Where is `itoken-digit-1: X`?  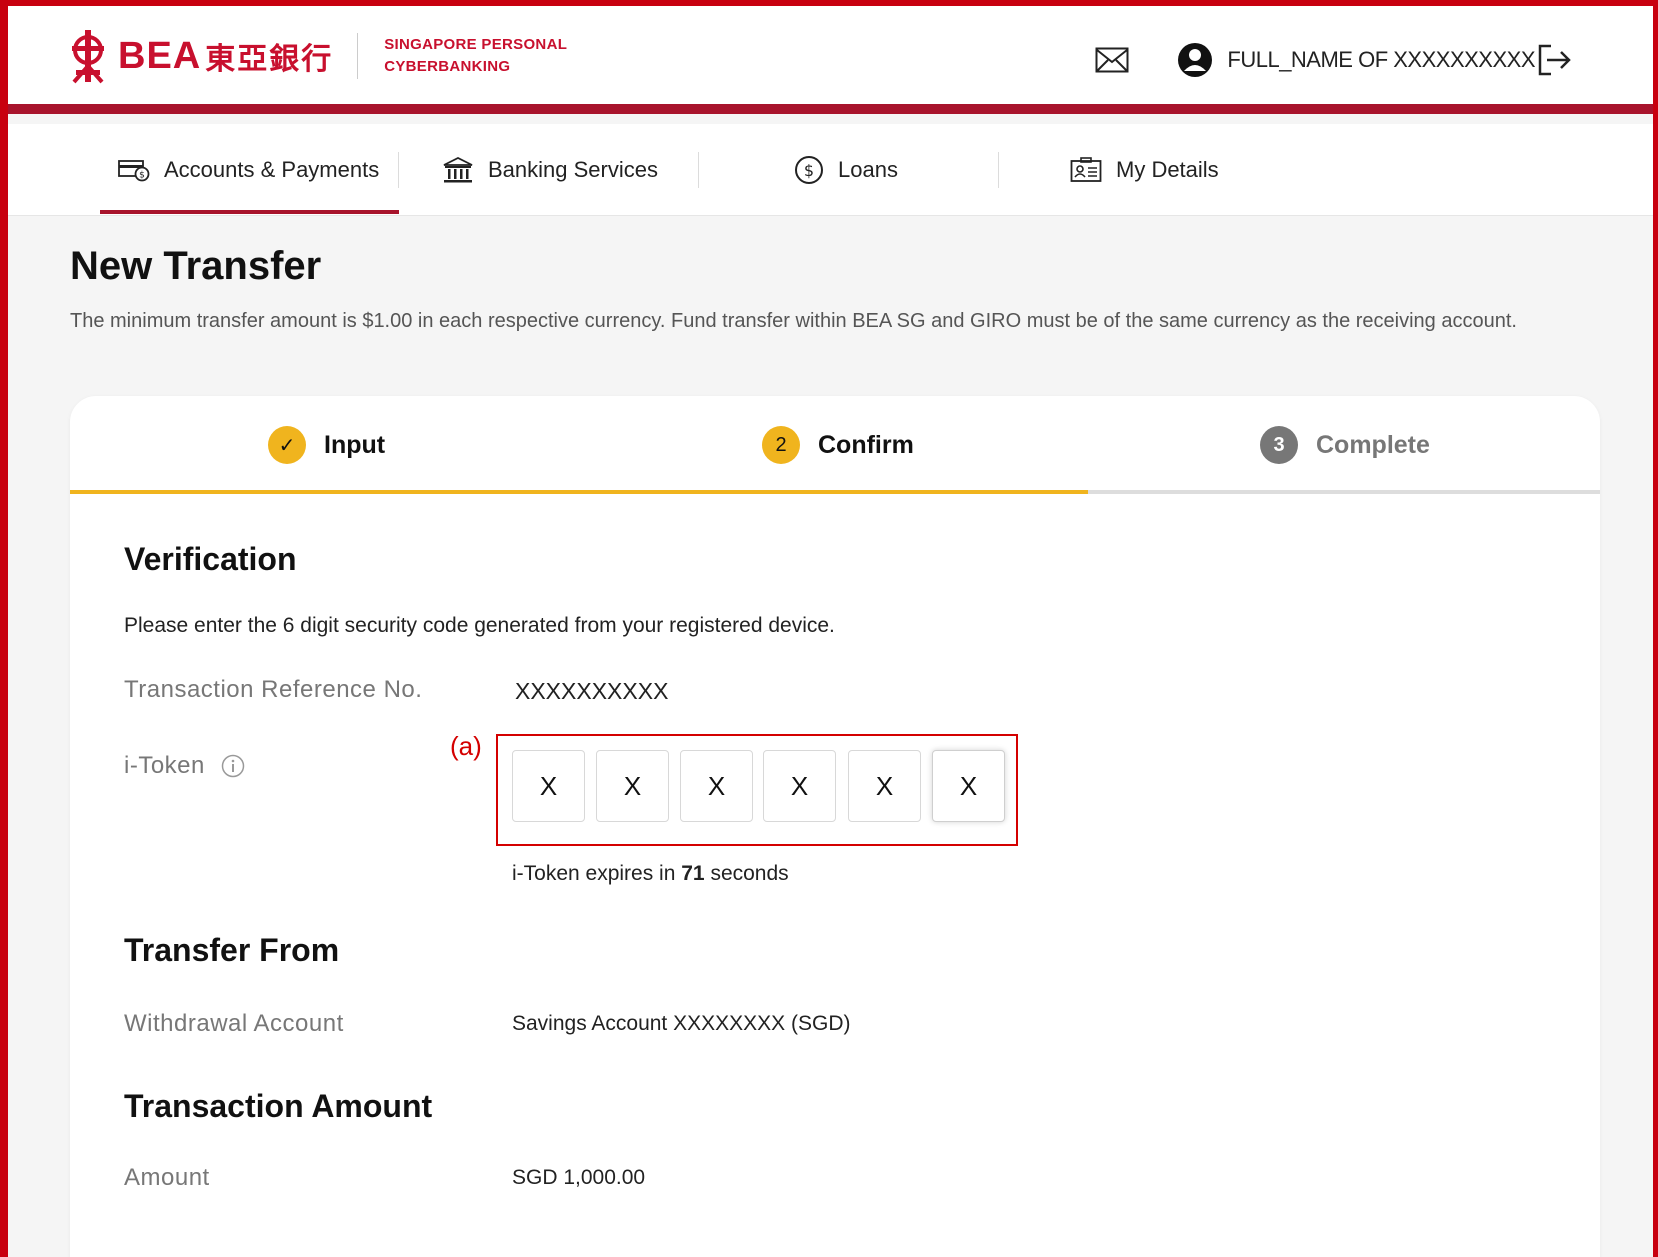 itoken-digit-1: X is located at coordinates (548, 786).